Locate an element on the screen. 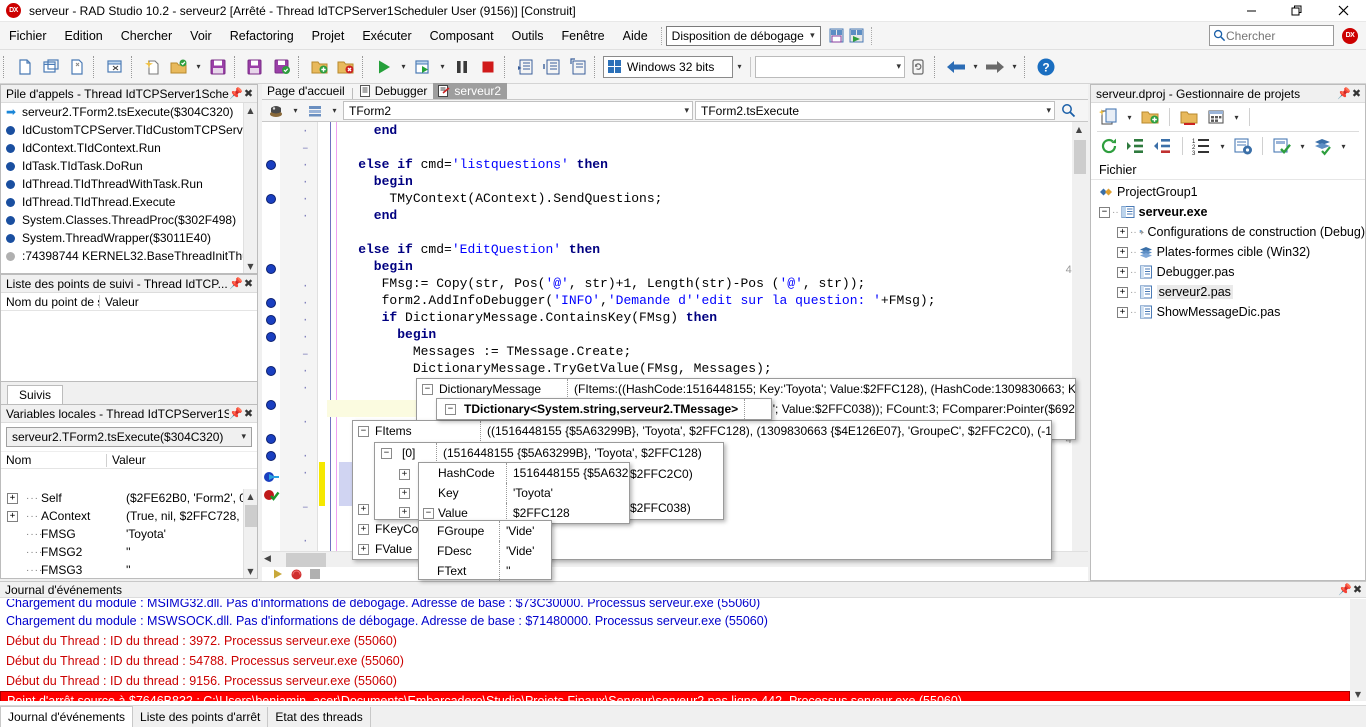 This screenshot has width=1366, height=727. view-options-icon is located at coordinates (1243, 146).